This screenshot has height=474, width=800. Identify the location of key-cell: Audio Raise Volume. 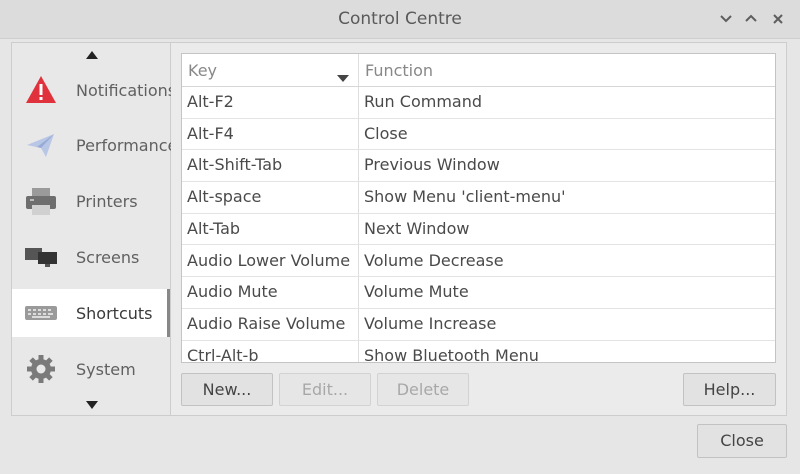
(266, 323).